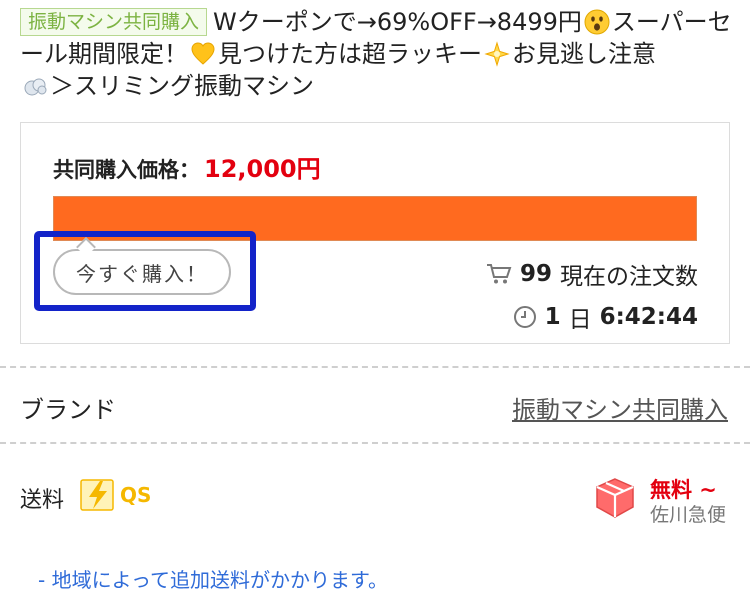  Describe the element at coordinates (580, 320) in the screenshot. I see `countdown-day-unit: 日` at that location.